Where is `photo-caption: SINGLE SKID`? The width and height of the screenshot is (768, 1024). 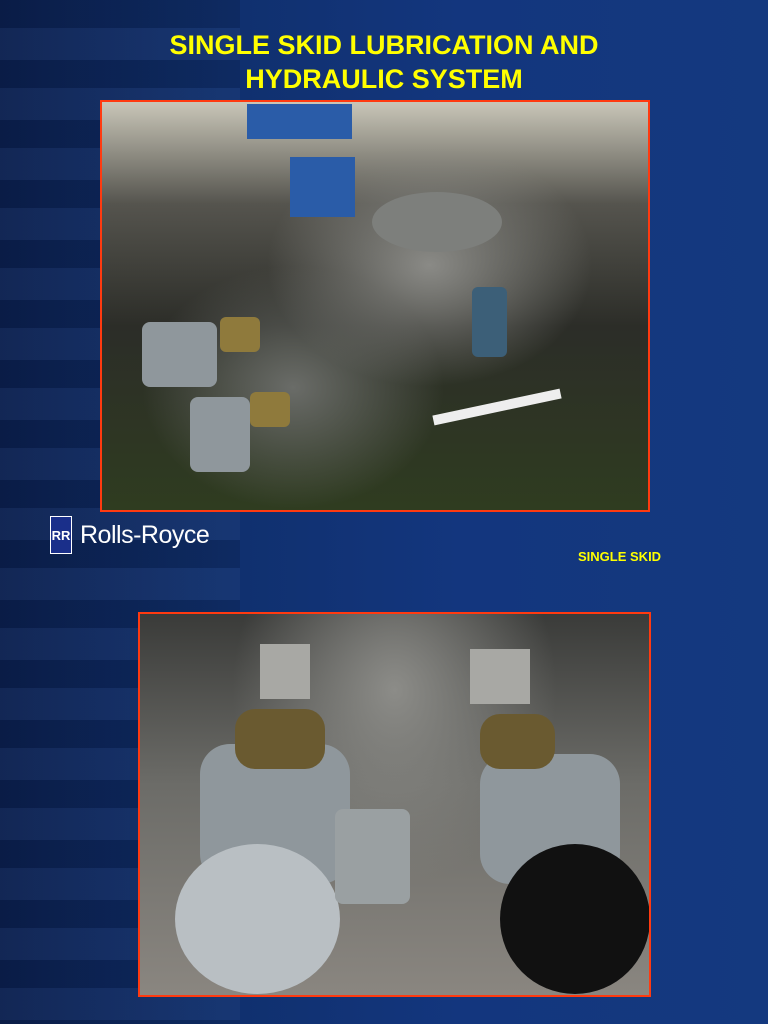
photo-caption: SINGLE SKID is located at coordinates (620, 556).